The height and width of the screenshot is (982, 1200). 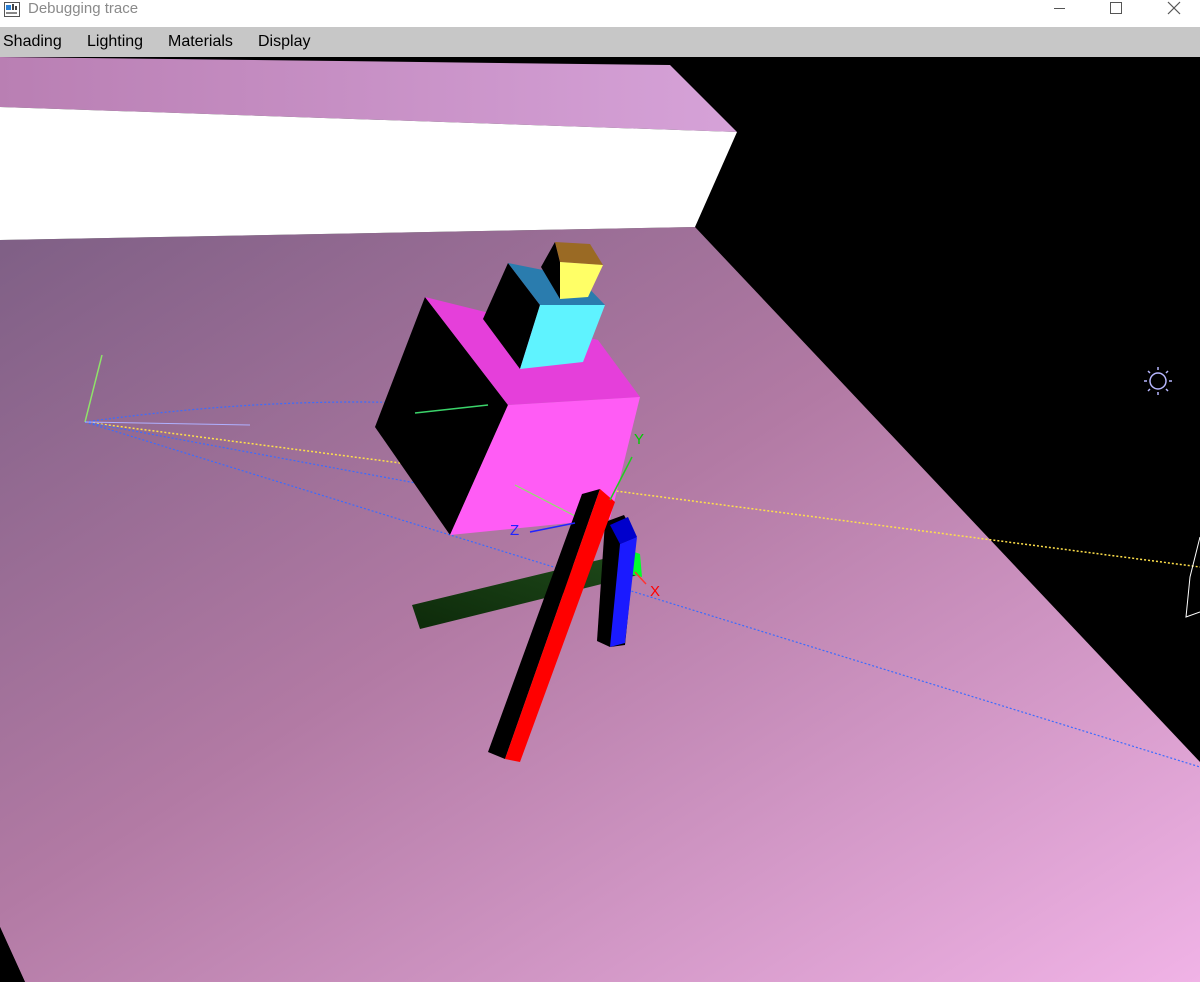 I want to click on menu-bar: Shading Lighting Materials Display, so click(x=600, y=42).